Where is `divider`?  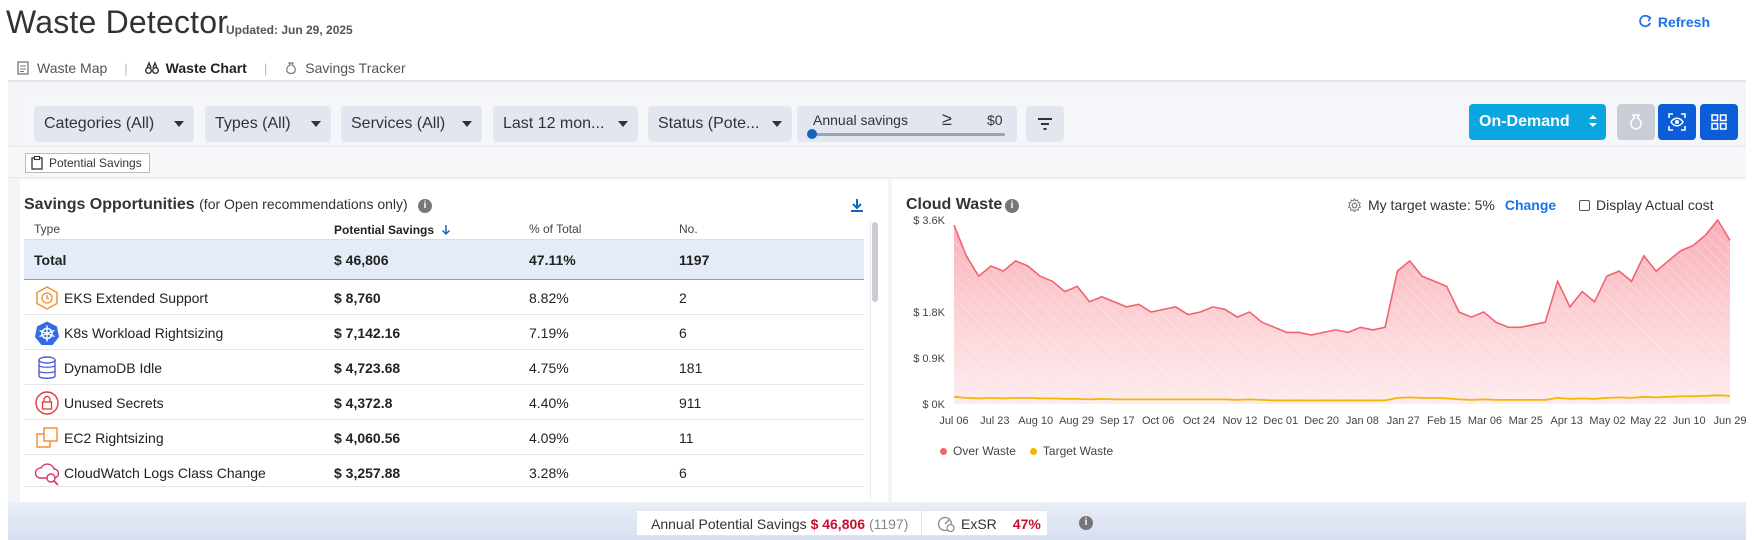 divider is located at coordinates (921, 523).